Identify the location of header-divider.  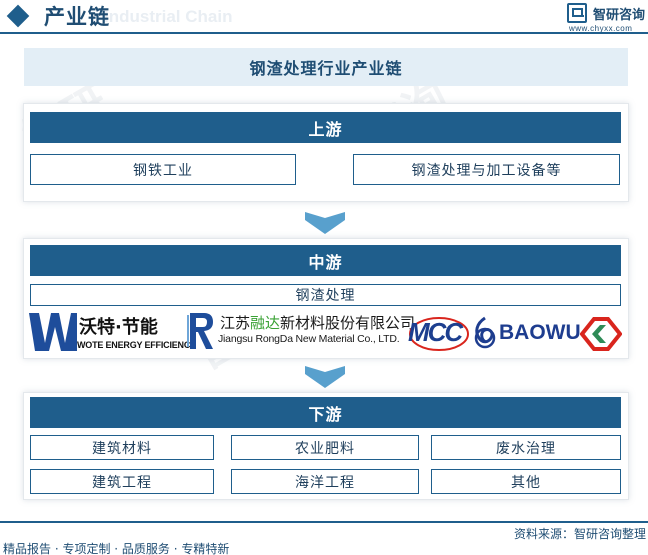
(324, 33).